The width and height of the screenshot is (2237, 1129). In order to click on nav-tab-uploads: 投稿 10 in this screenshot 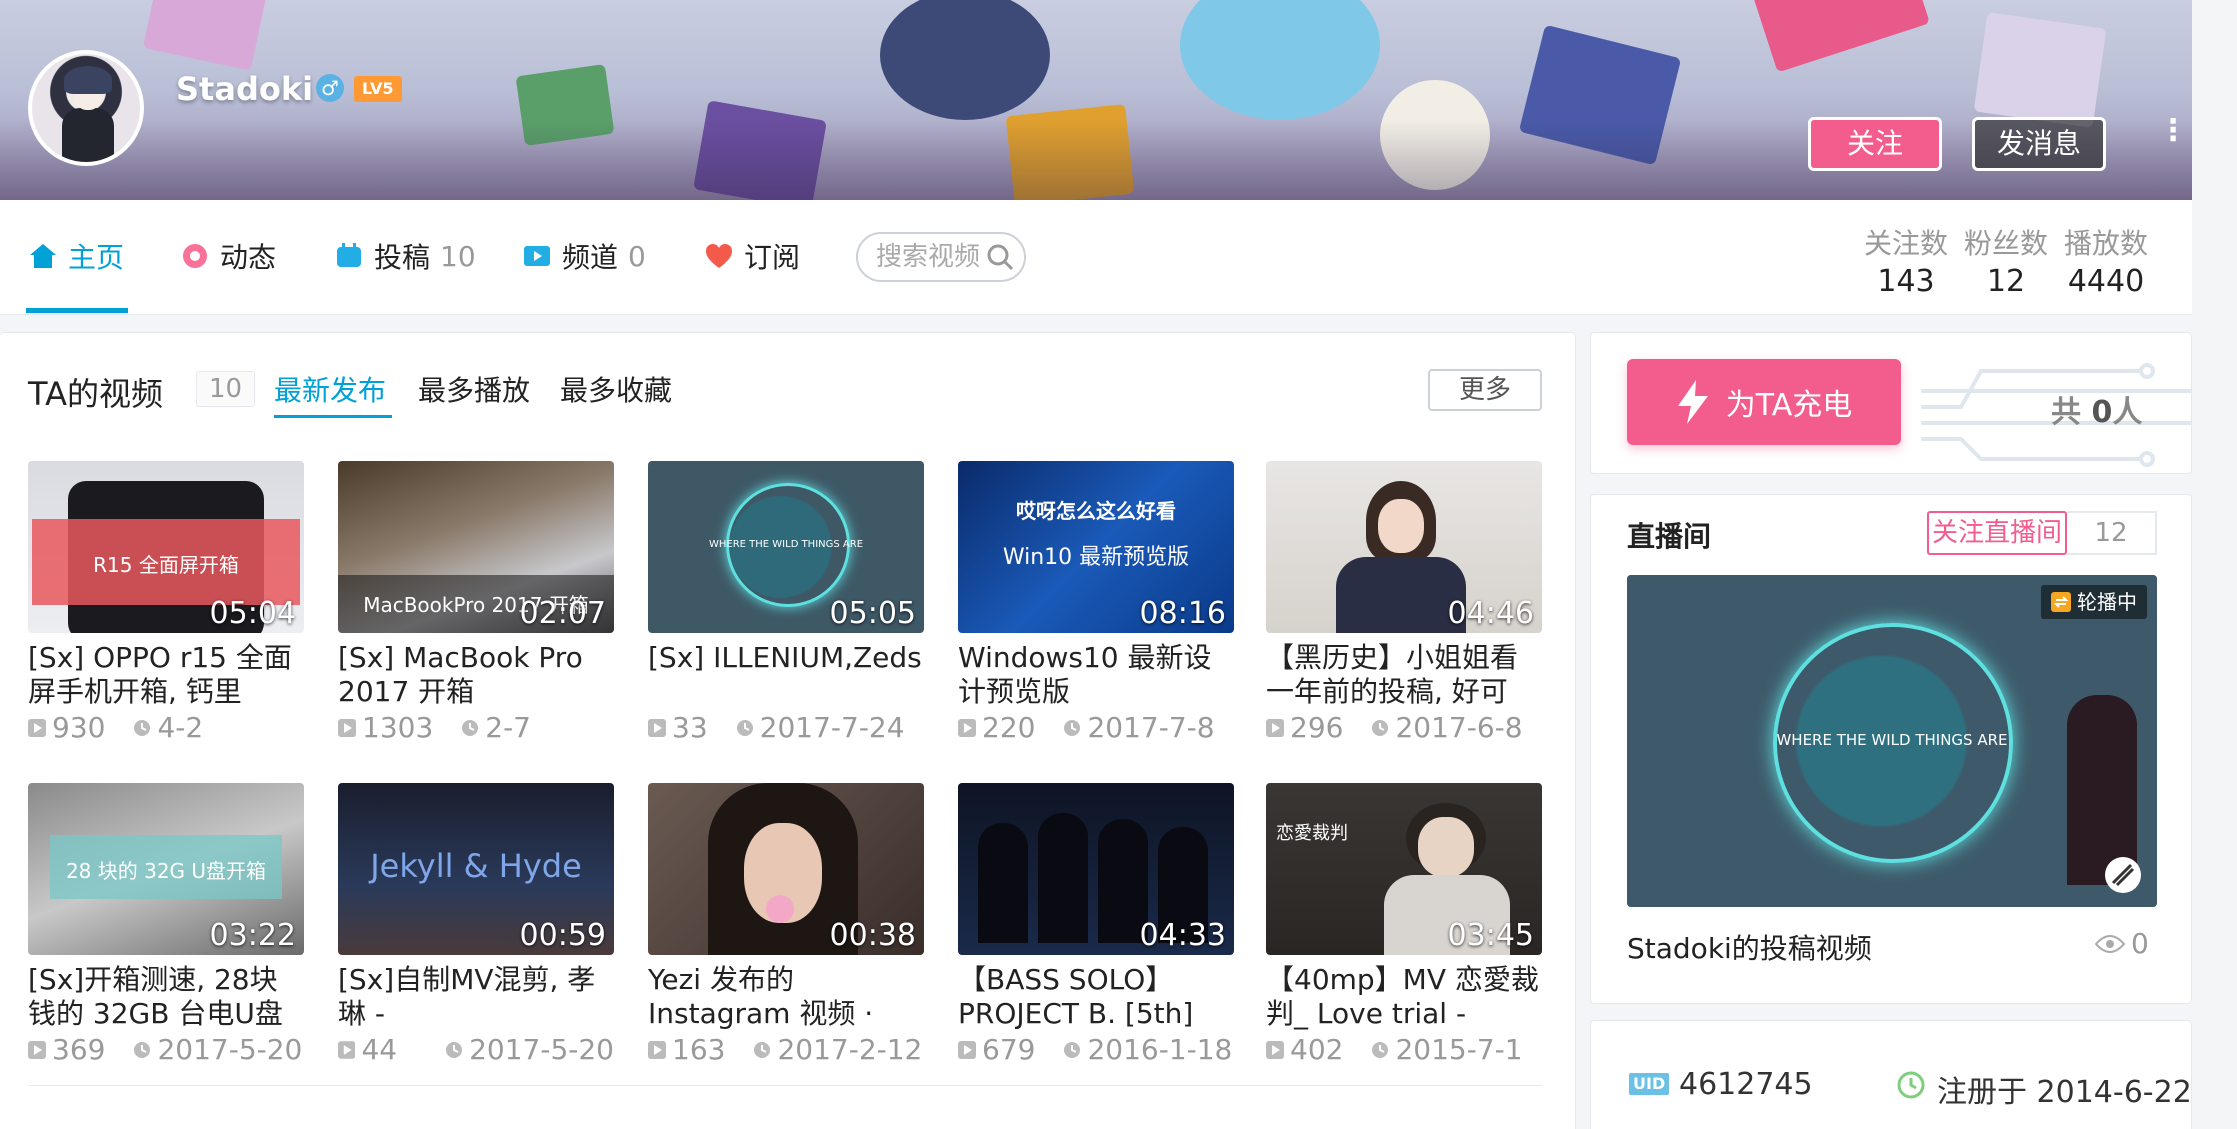, I will do `click(405, 256)`.